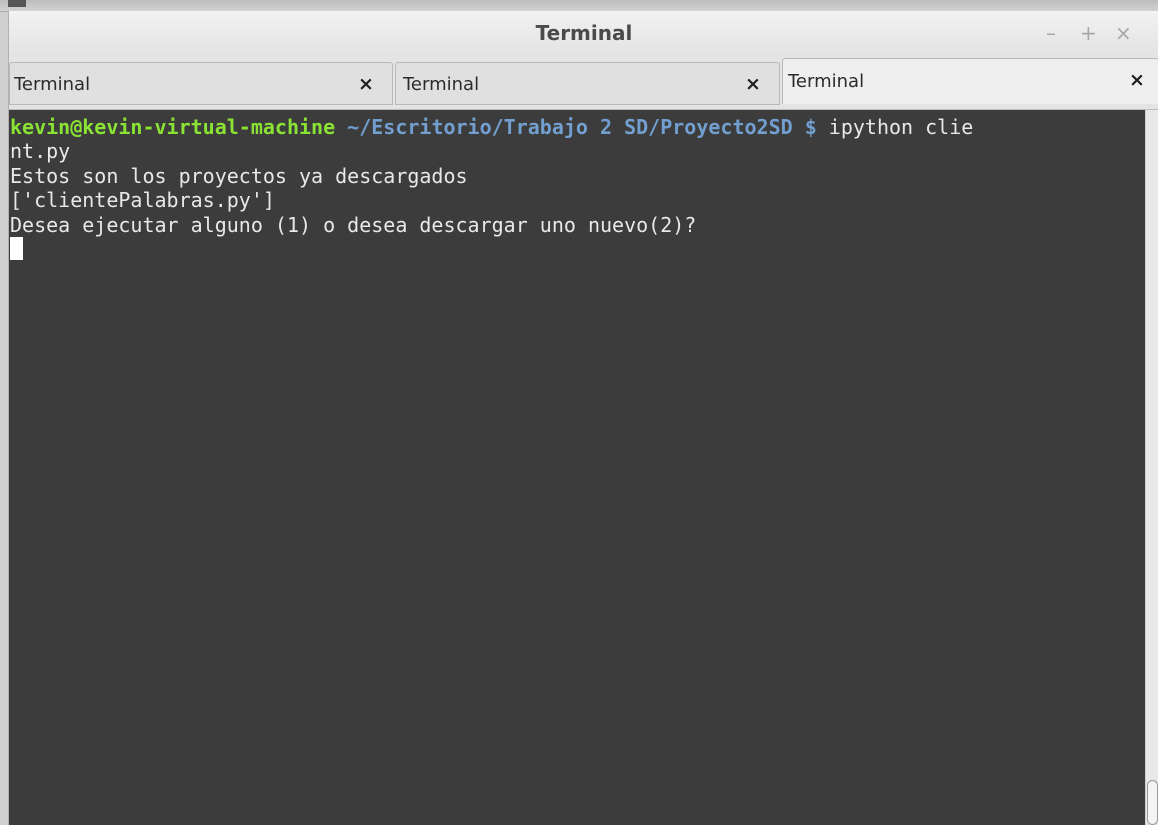 This screenshot has height=825, width=1158. I want to click on tab-bar: Terminal × Terminal × Terminal ×, so click(583, 83).